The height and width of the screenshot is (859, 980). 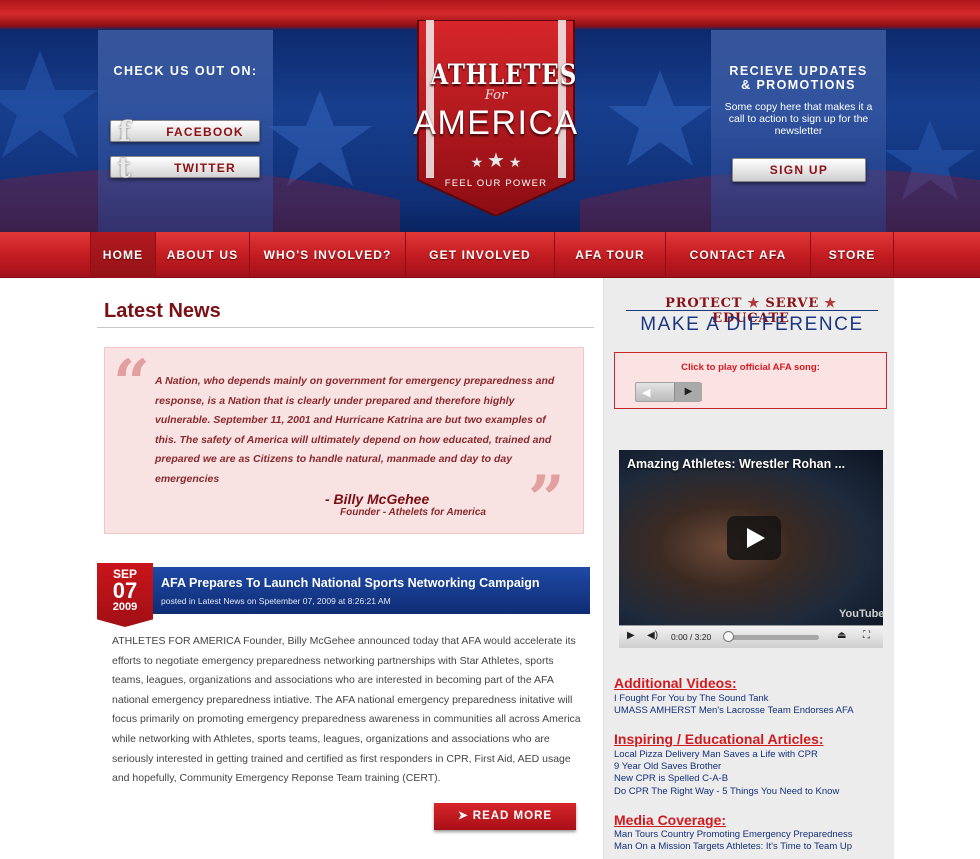 What do you see at coordinates (670, 820) in the screenshot?
I see `media-coverage-heading: Media Coverage:` at bounding box center [670, 820].